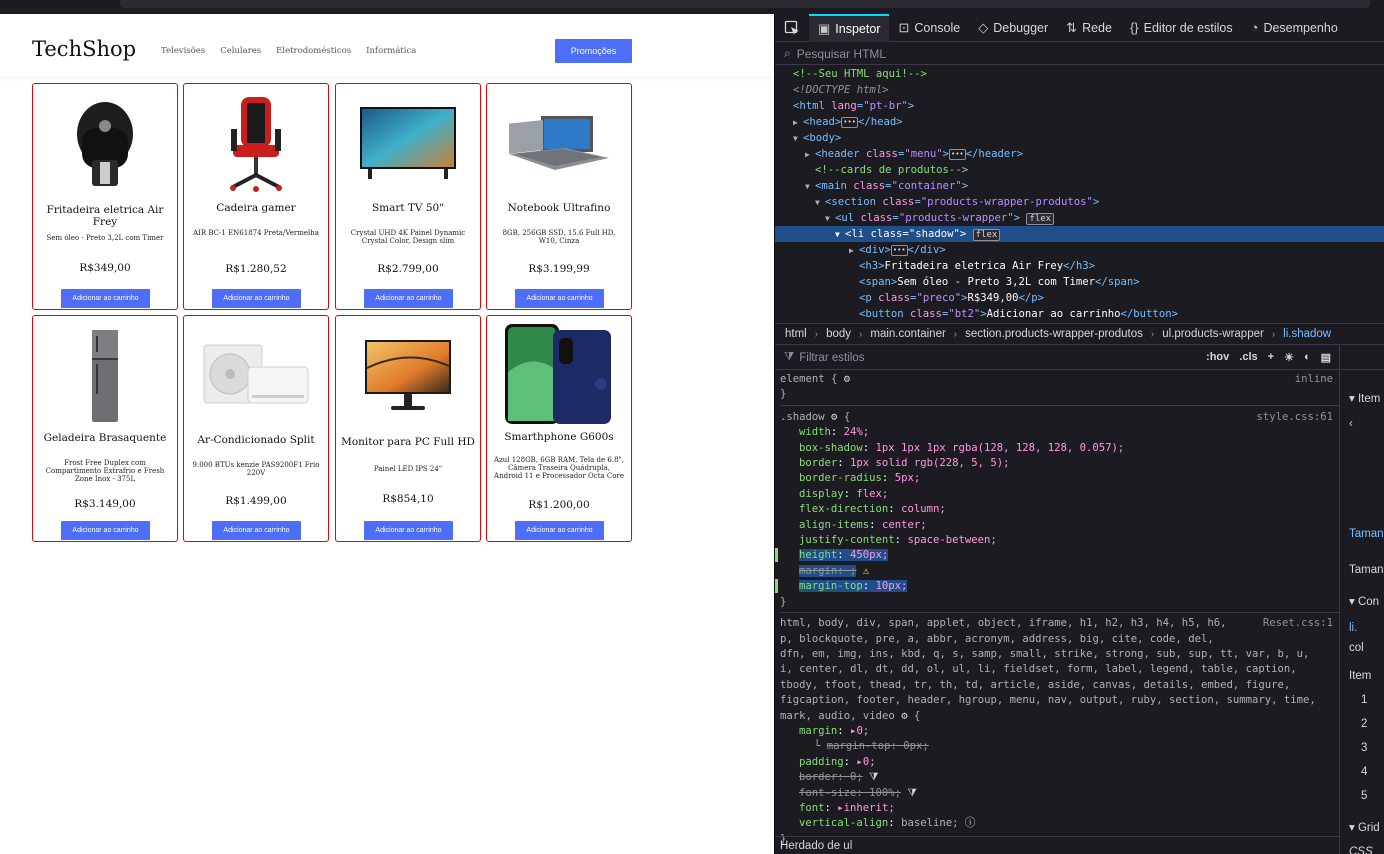 Image resolution: width=1384 pixels, height=854 pixels. I want to click on css-declaration: align-items: center;, so click(1059, 525).